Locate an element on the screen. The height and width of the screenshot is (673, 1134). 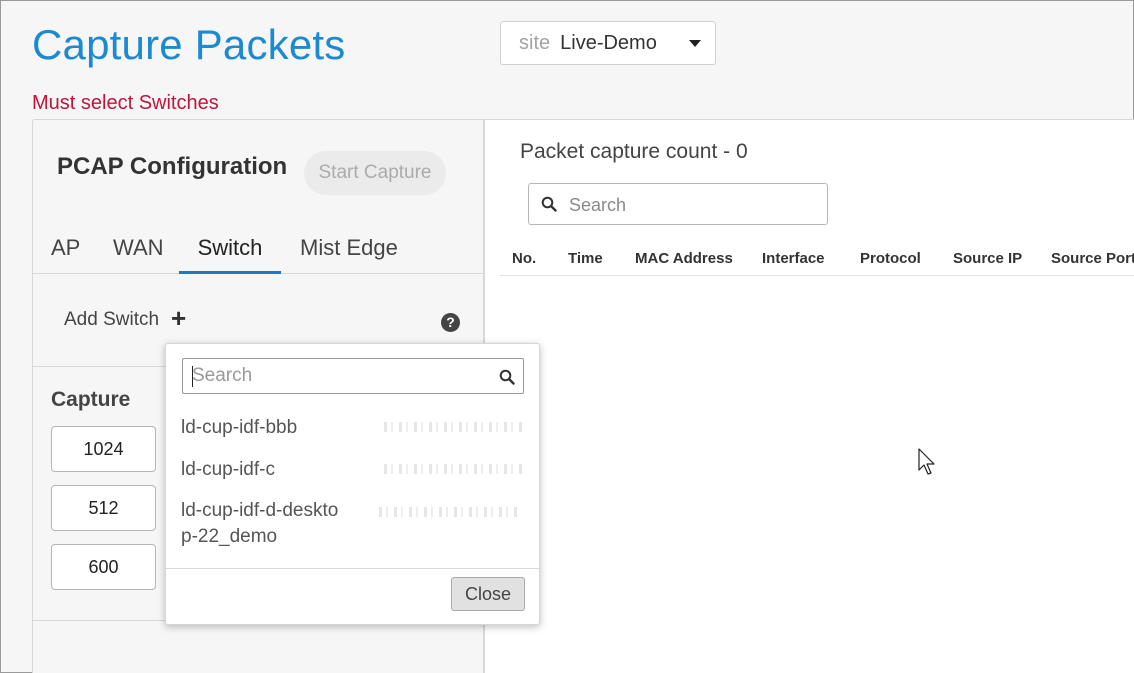
switch-option: ld-cup-idf-c is located at coordinates (353, 470).